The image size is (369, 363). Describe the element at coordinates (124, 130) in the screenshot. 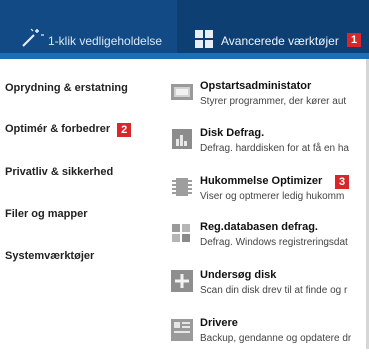

I see `annotation-badge-2: 2` at that location.